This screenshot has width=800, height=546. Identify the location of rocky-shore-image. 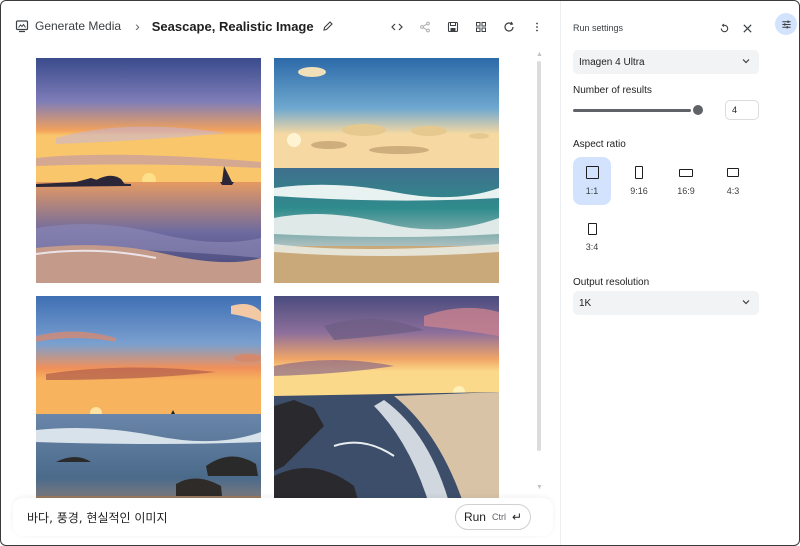
(386, 408).